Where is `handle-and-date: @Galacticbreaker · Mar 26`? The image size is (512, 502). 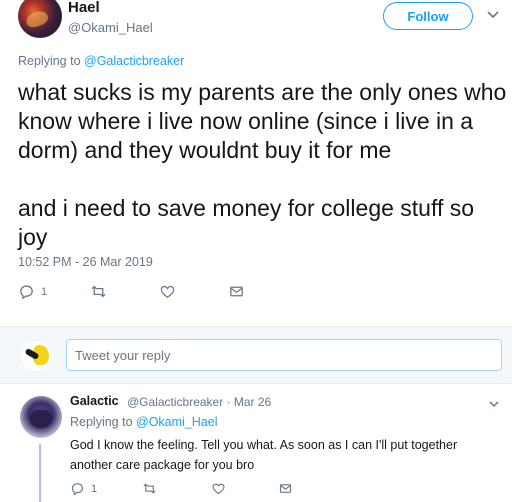 handle-and-date: @Galacticbreaker · Mar 26 is located at coordinates (199, 402).